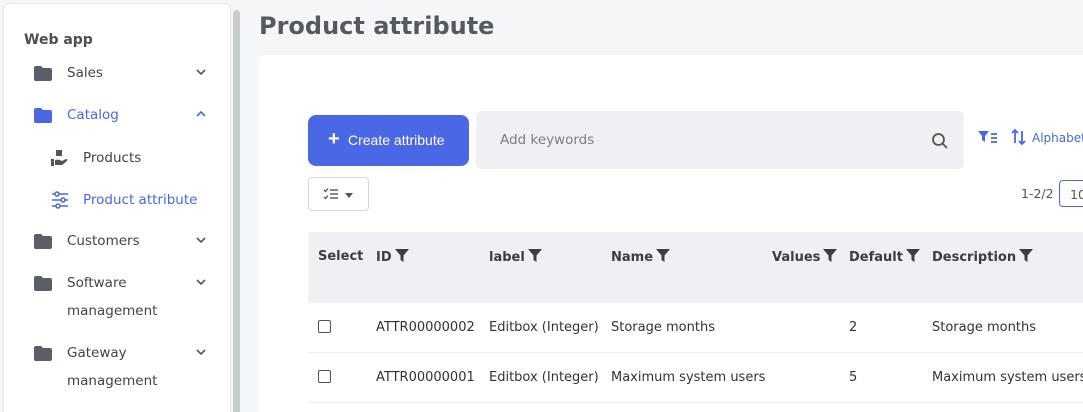 The height and width of the screenshot is (412, 1083). What do you see at coordinates (984, 327) in the screenshot?
I see `cell-description: Storage months` at bounding box center [984, 327].